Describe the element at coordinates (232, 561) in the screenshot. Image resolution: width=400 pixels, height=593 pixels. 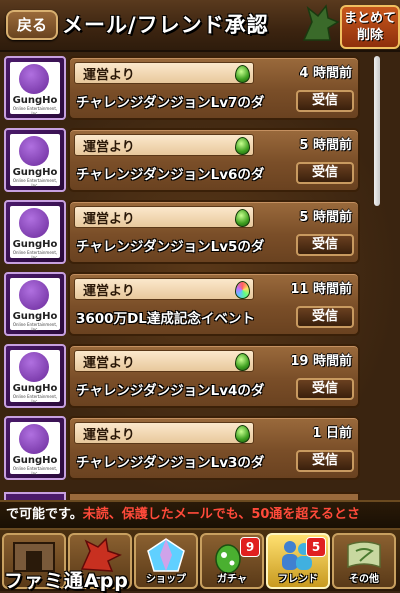
I see `nav-gacha-button: 9 ガチャ` at that location.